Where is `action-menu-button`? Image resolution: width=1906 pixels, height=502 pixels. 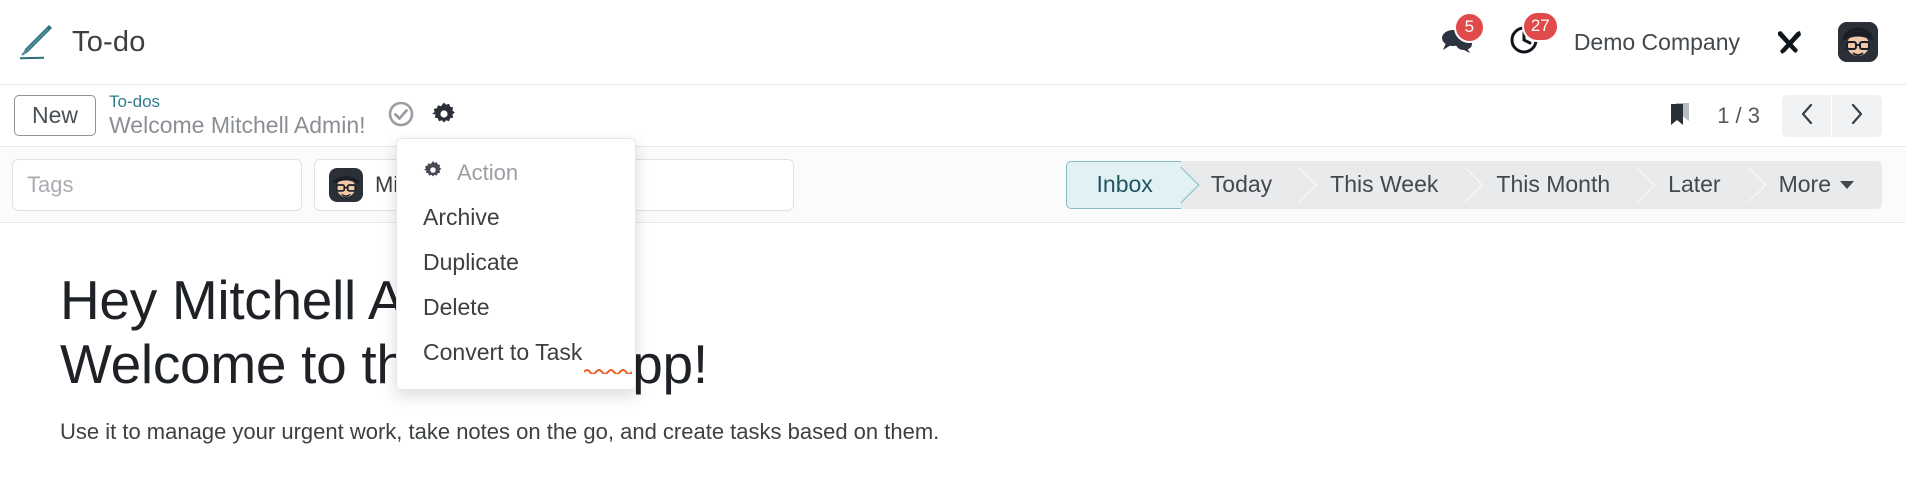
action-menu-button is located at coordinates (444, 115).